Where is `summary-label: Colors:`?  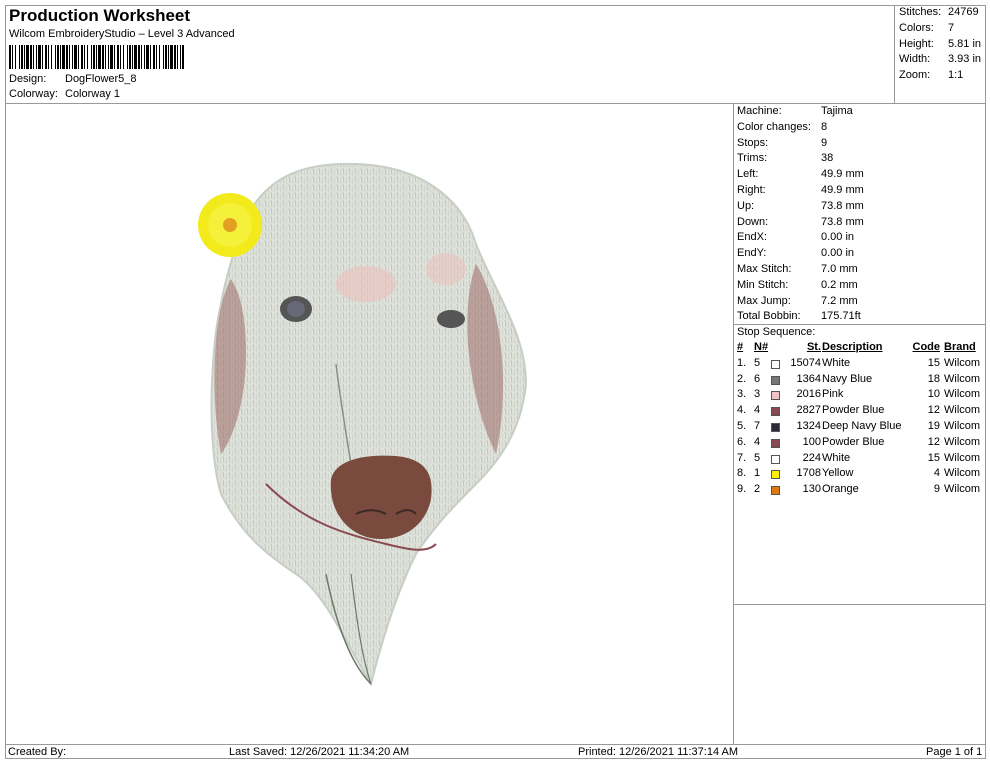
summary-label: Colors: is located at coordinates (916, 28).